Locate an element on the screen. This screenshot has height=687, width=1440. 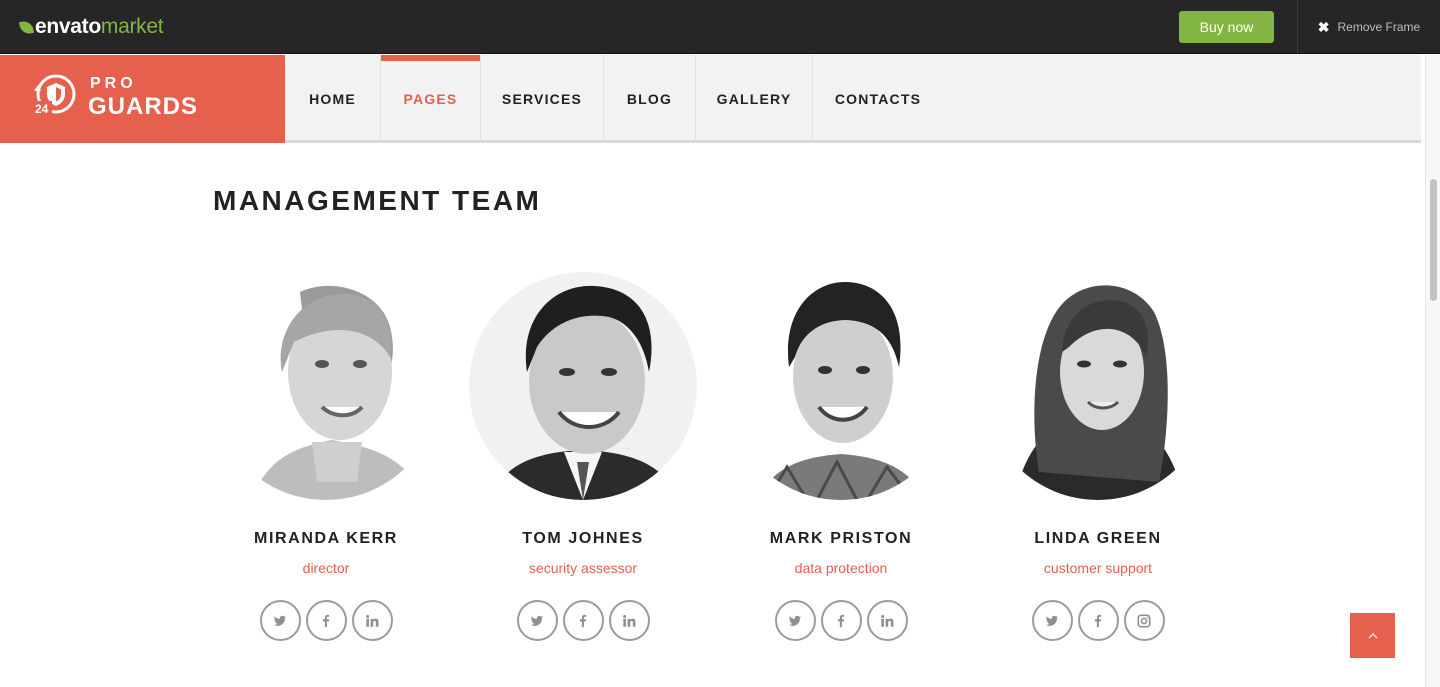
page-scrollbar is located at coordinates (1432, 371).